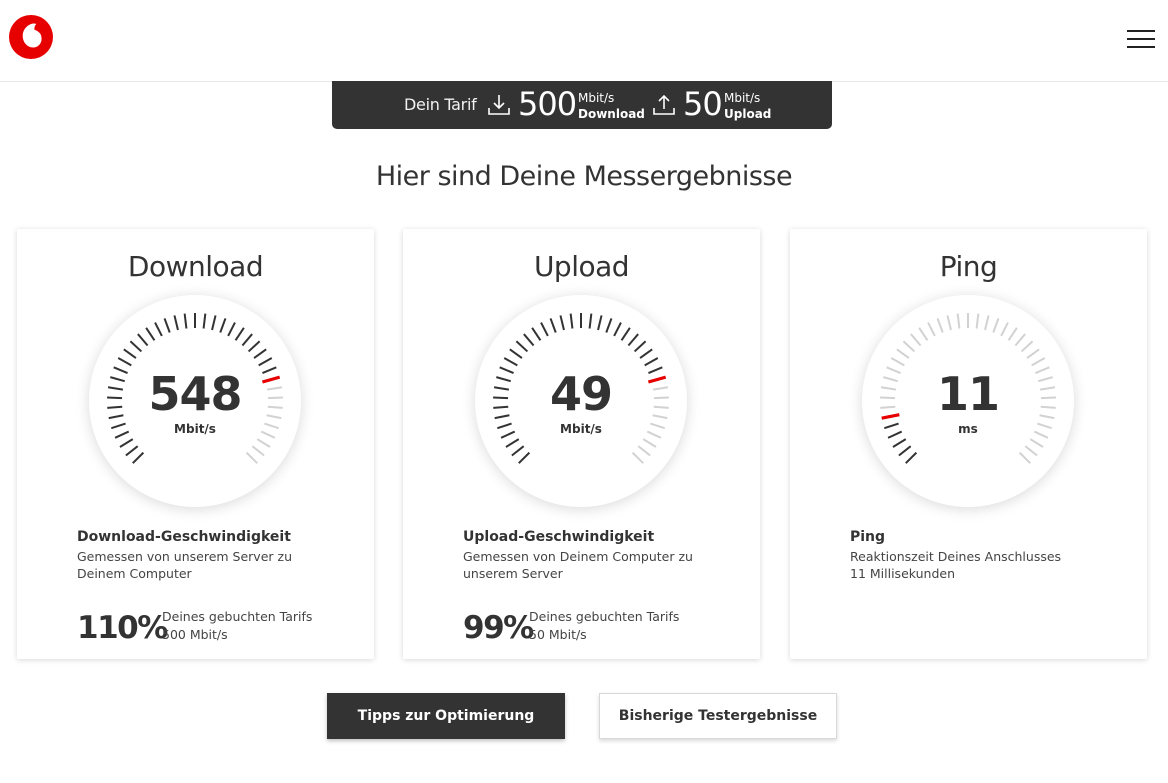 The height and width of the screenshot is (783, 1168). What do you see at coordinates (596, 98) in the screenshot?
I see `tariff-download-unit-text: Mbit/s` at bounding box center [596, 98].